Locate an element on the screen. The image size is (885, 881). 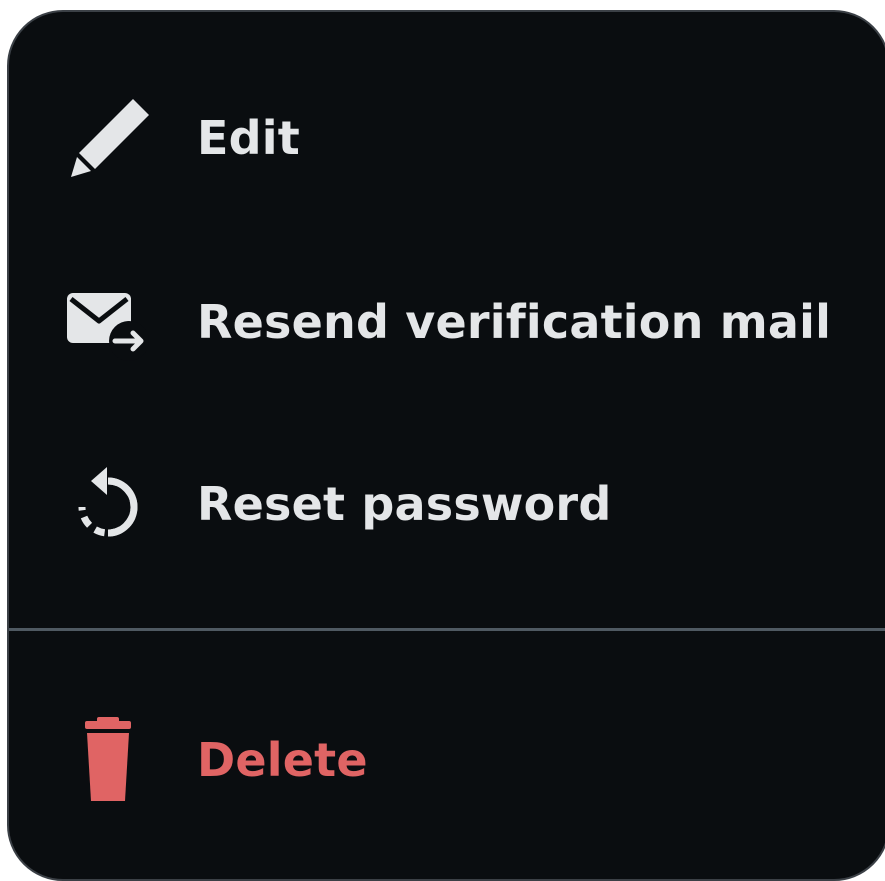
pencil-icon is located at coordinates (108, 138).